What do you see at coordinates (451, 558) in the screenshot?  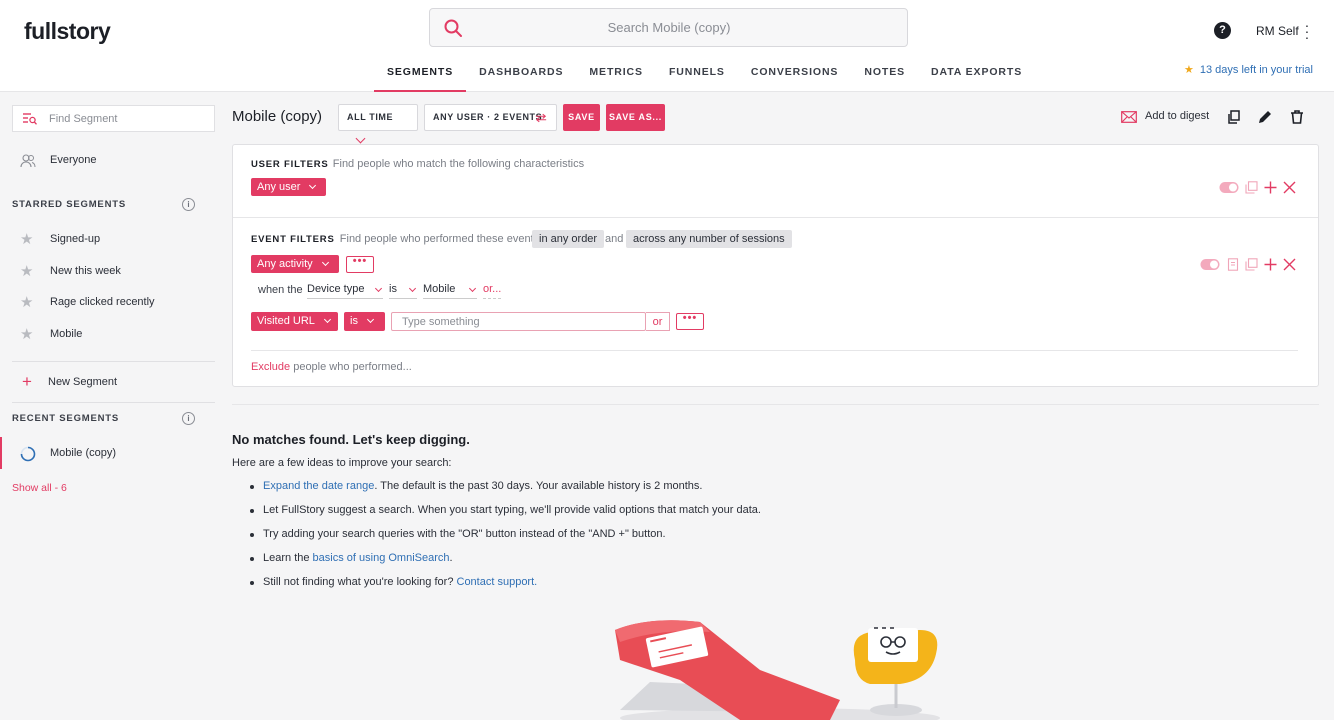 I see `tip-text: .` at bounding box center [451, 558].